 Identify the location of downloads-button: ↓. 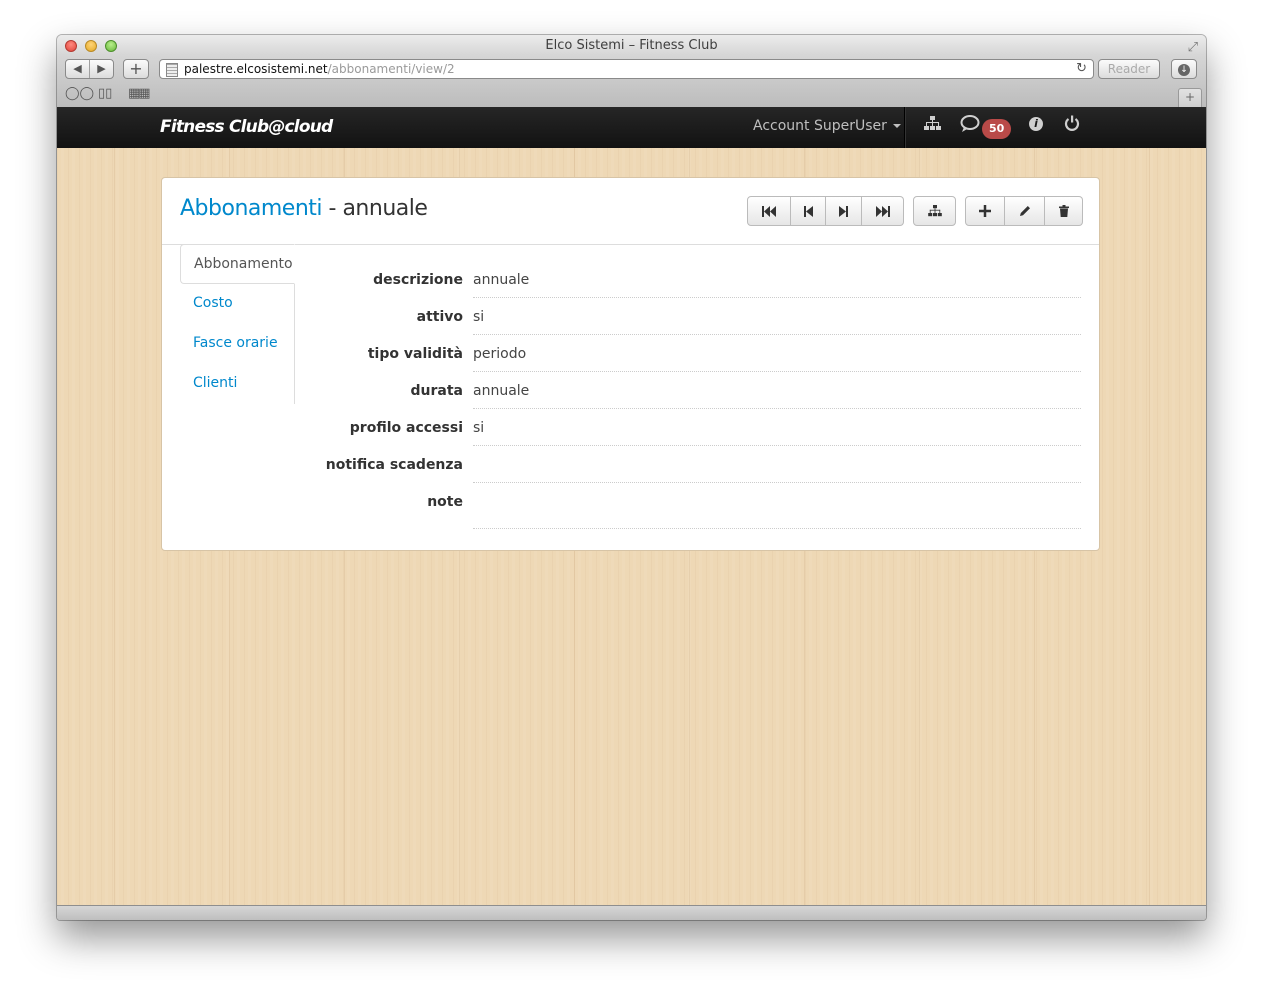
(1184, 69).